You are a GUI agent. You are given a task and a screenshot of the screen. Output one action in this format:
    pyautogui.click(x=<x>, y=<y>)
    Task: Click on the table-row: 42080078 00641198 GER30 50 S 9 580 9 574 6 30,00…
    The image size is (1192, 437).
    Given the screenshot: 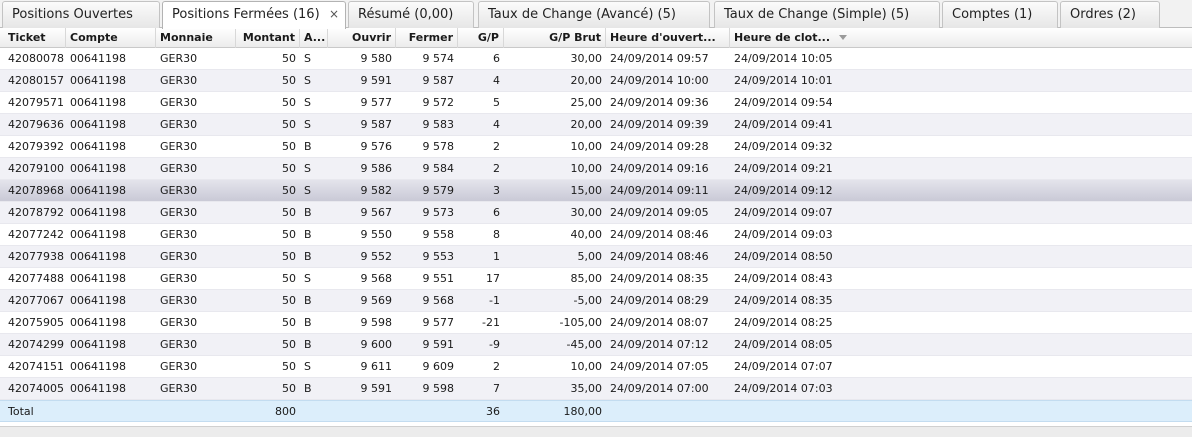 What is the action you would take?
    pyautogui.click(x=596, y=59)
    